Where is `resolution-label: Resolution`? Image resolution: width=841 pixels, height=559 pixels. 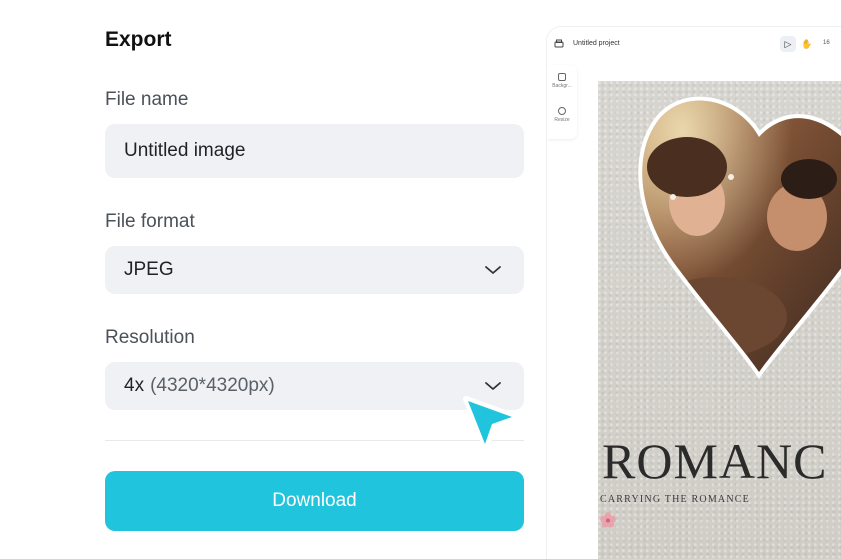 resolution-label: Resolution is located at coordinates (150, 337).